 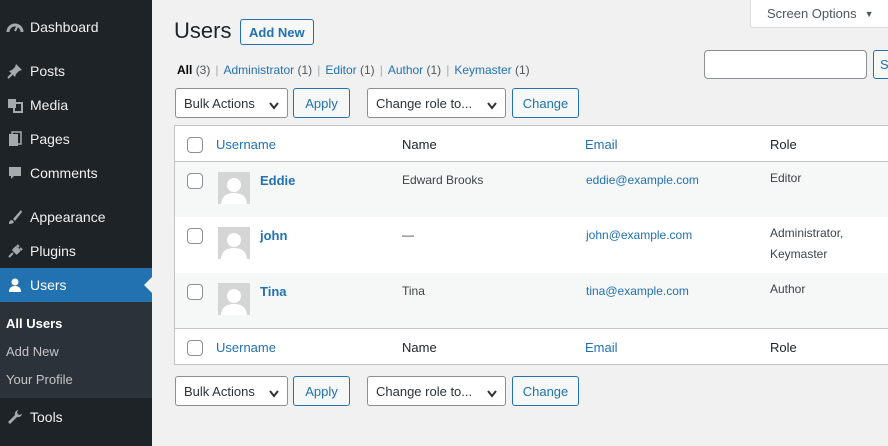 I want to click on sidebar-item-users: Users, so click(x=76, y=285).